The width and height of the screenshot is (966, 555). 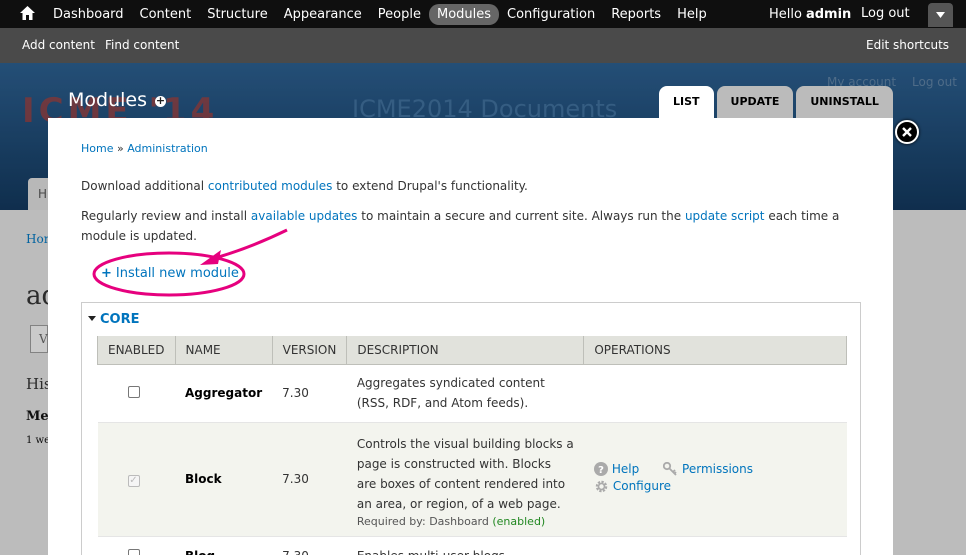 What do you see at coordinates (224, 479) in the screenshot?
I see `module-name: Block` at bounding box center [224, 479].